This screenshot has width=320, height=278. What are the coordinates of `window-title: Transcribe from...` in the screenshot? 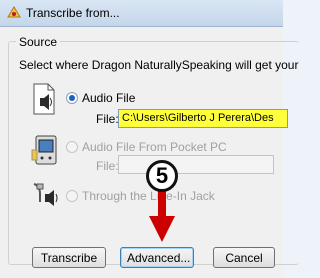 It's located at (73, 13).